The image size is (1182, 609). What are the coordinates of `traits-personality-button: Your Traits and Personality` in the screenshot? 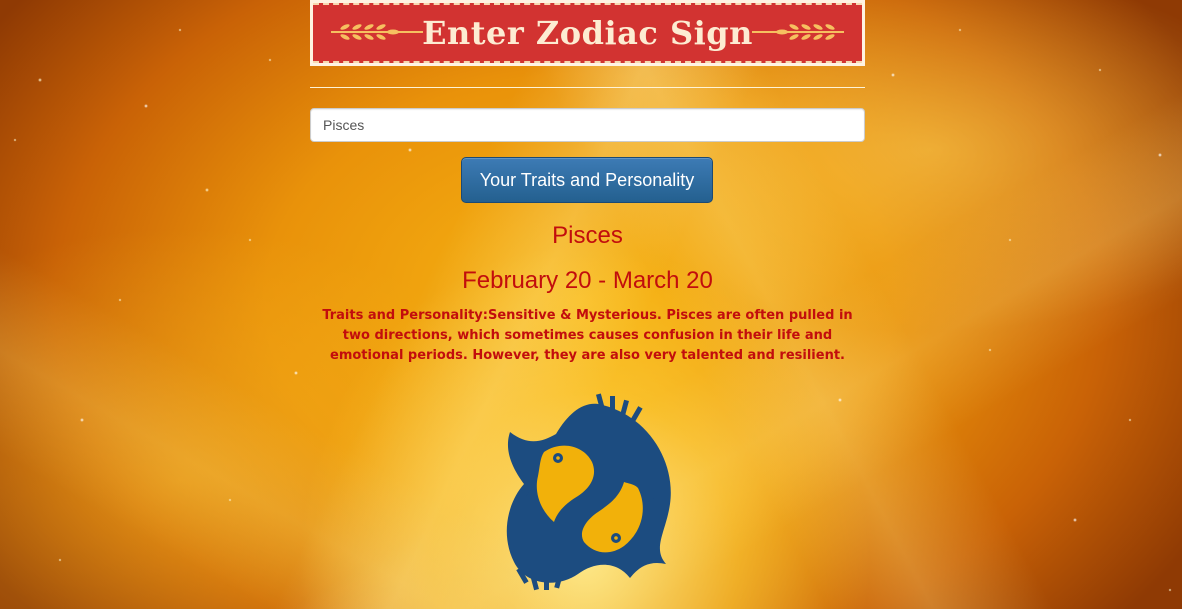 It's located at (587, 180).